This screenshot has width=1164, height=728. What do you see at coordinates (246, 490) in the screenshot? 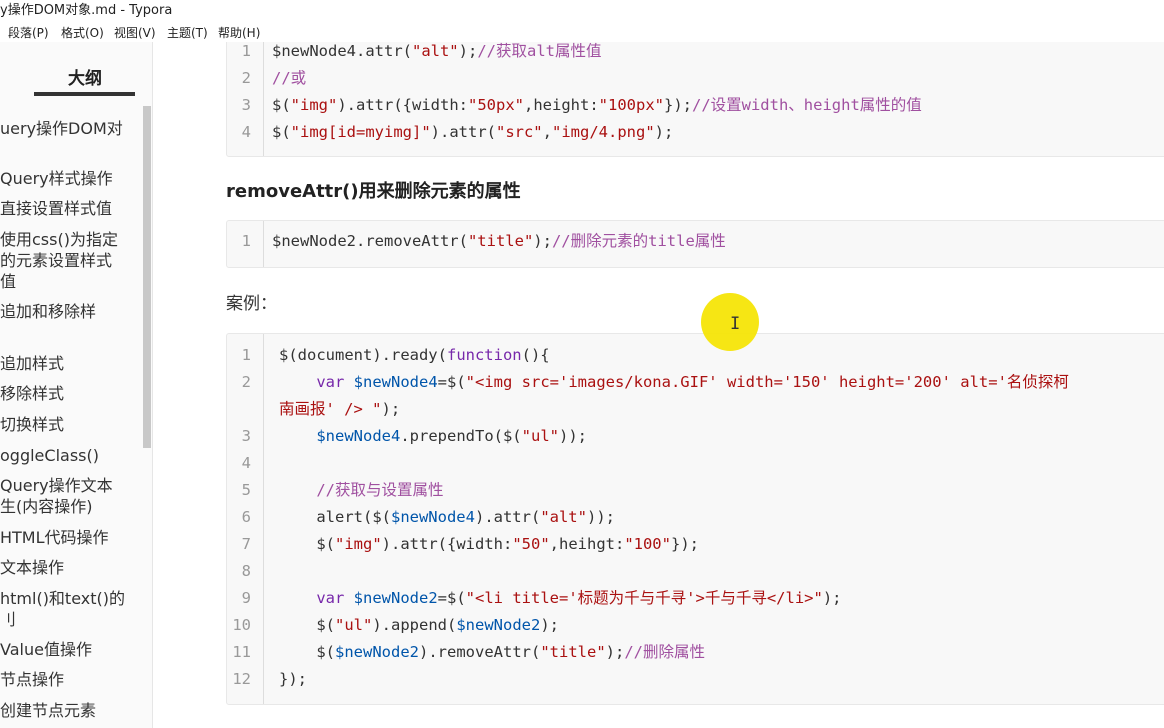
I see `line-number: 5` at bounding box center [246, 490].